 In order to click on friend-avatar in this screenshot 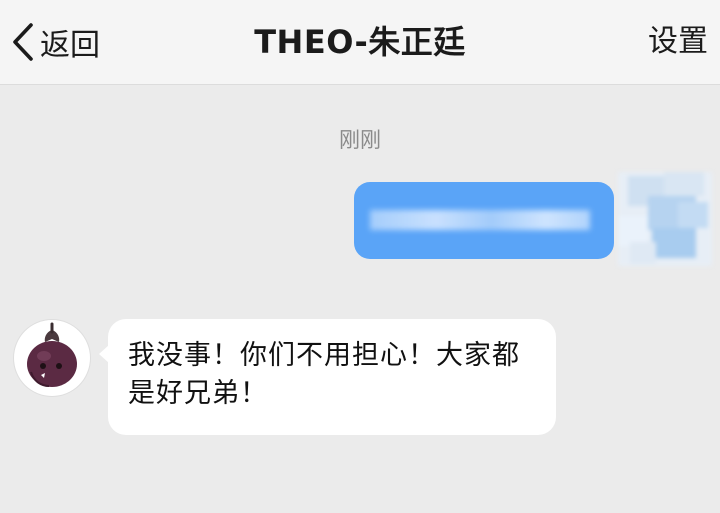, I will do `click(52, 358)`.